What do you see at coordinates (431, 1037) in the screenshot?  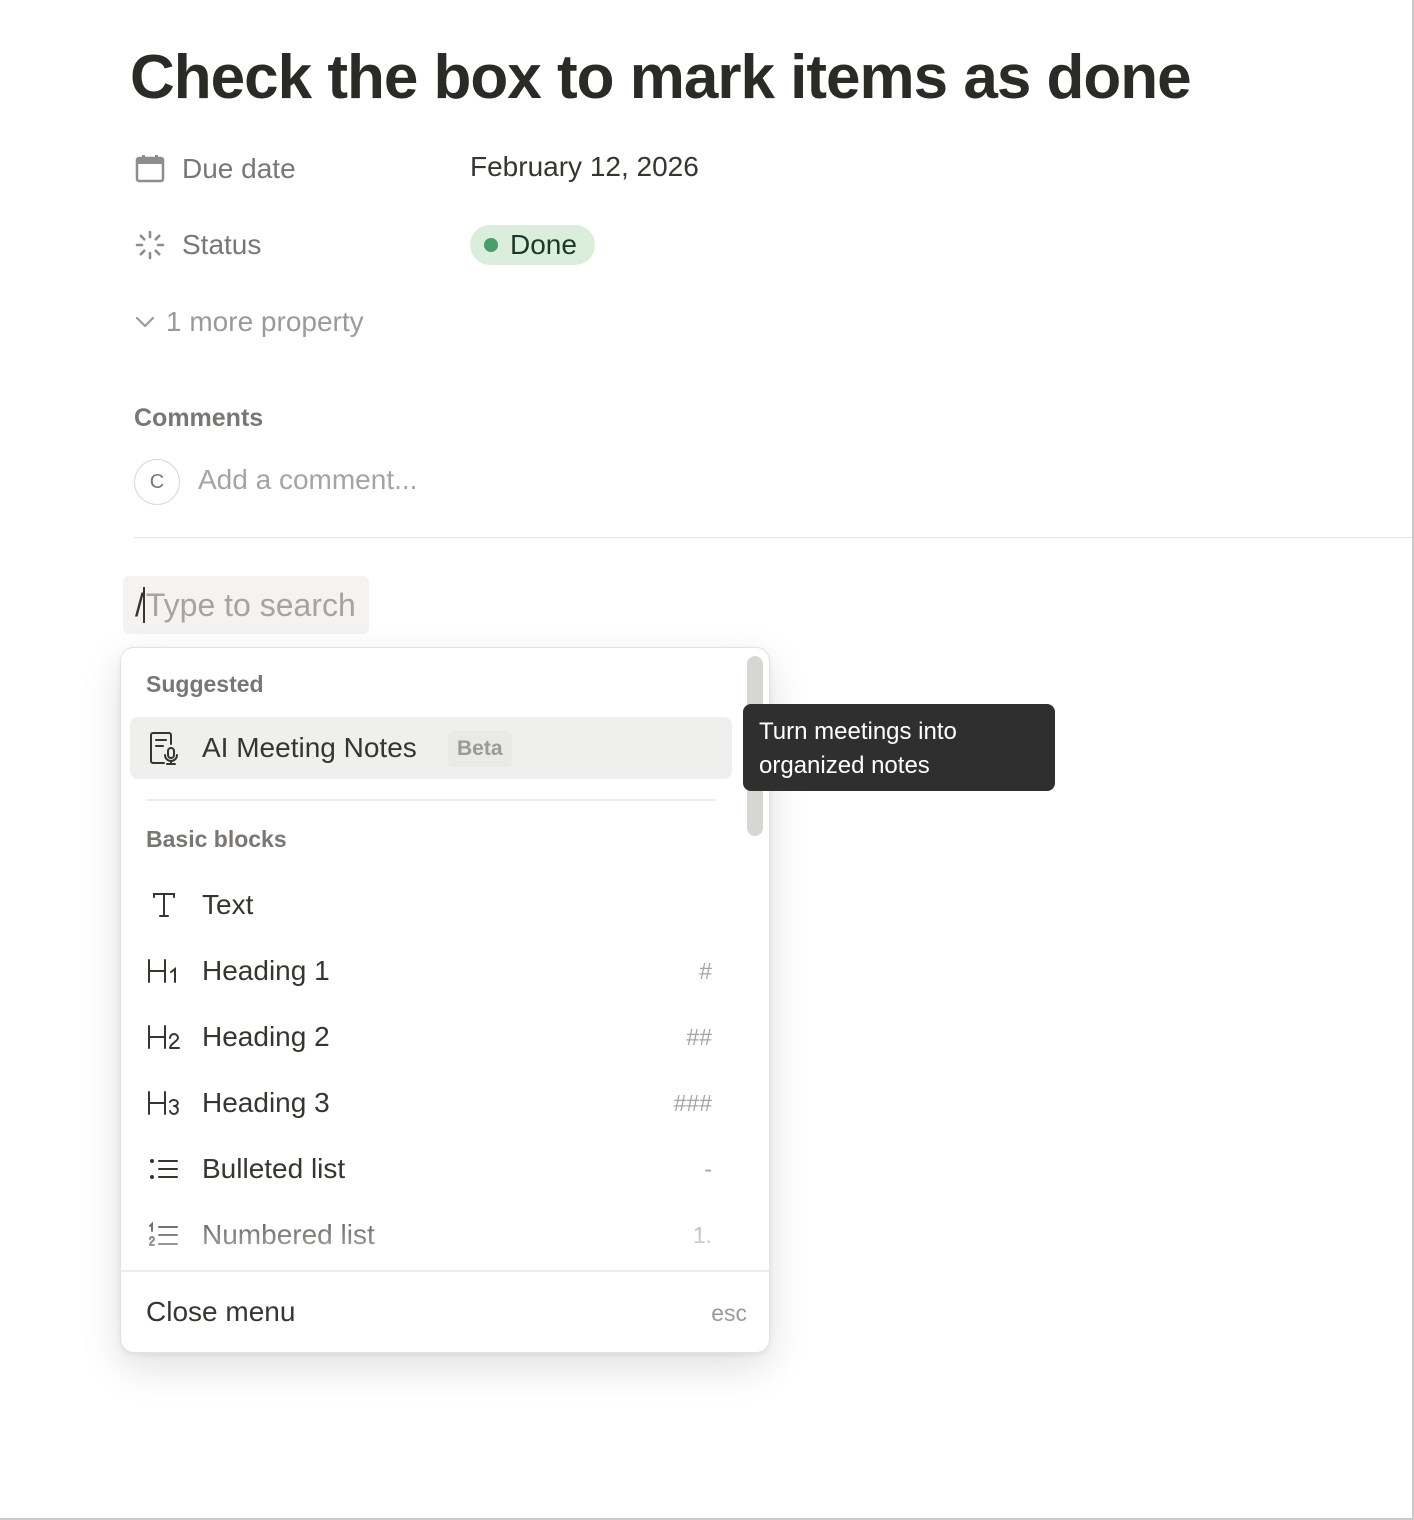 I see `menu-item-heading-2: Heading 2 ##` at bounding box center [431, 1037].